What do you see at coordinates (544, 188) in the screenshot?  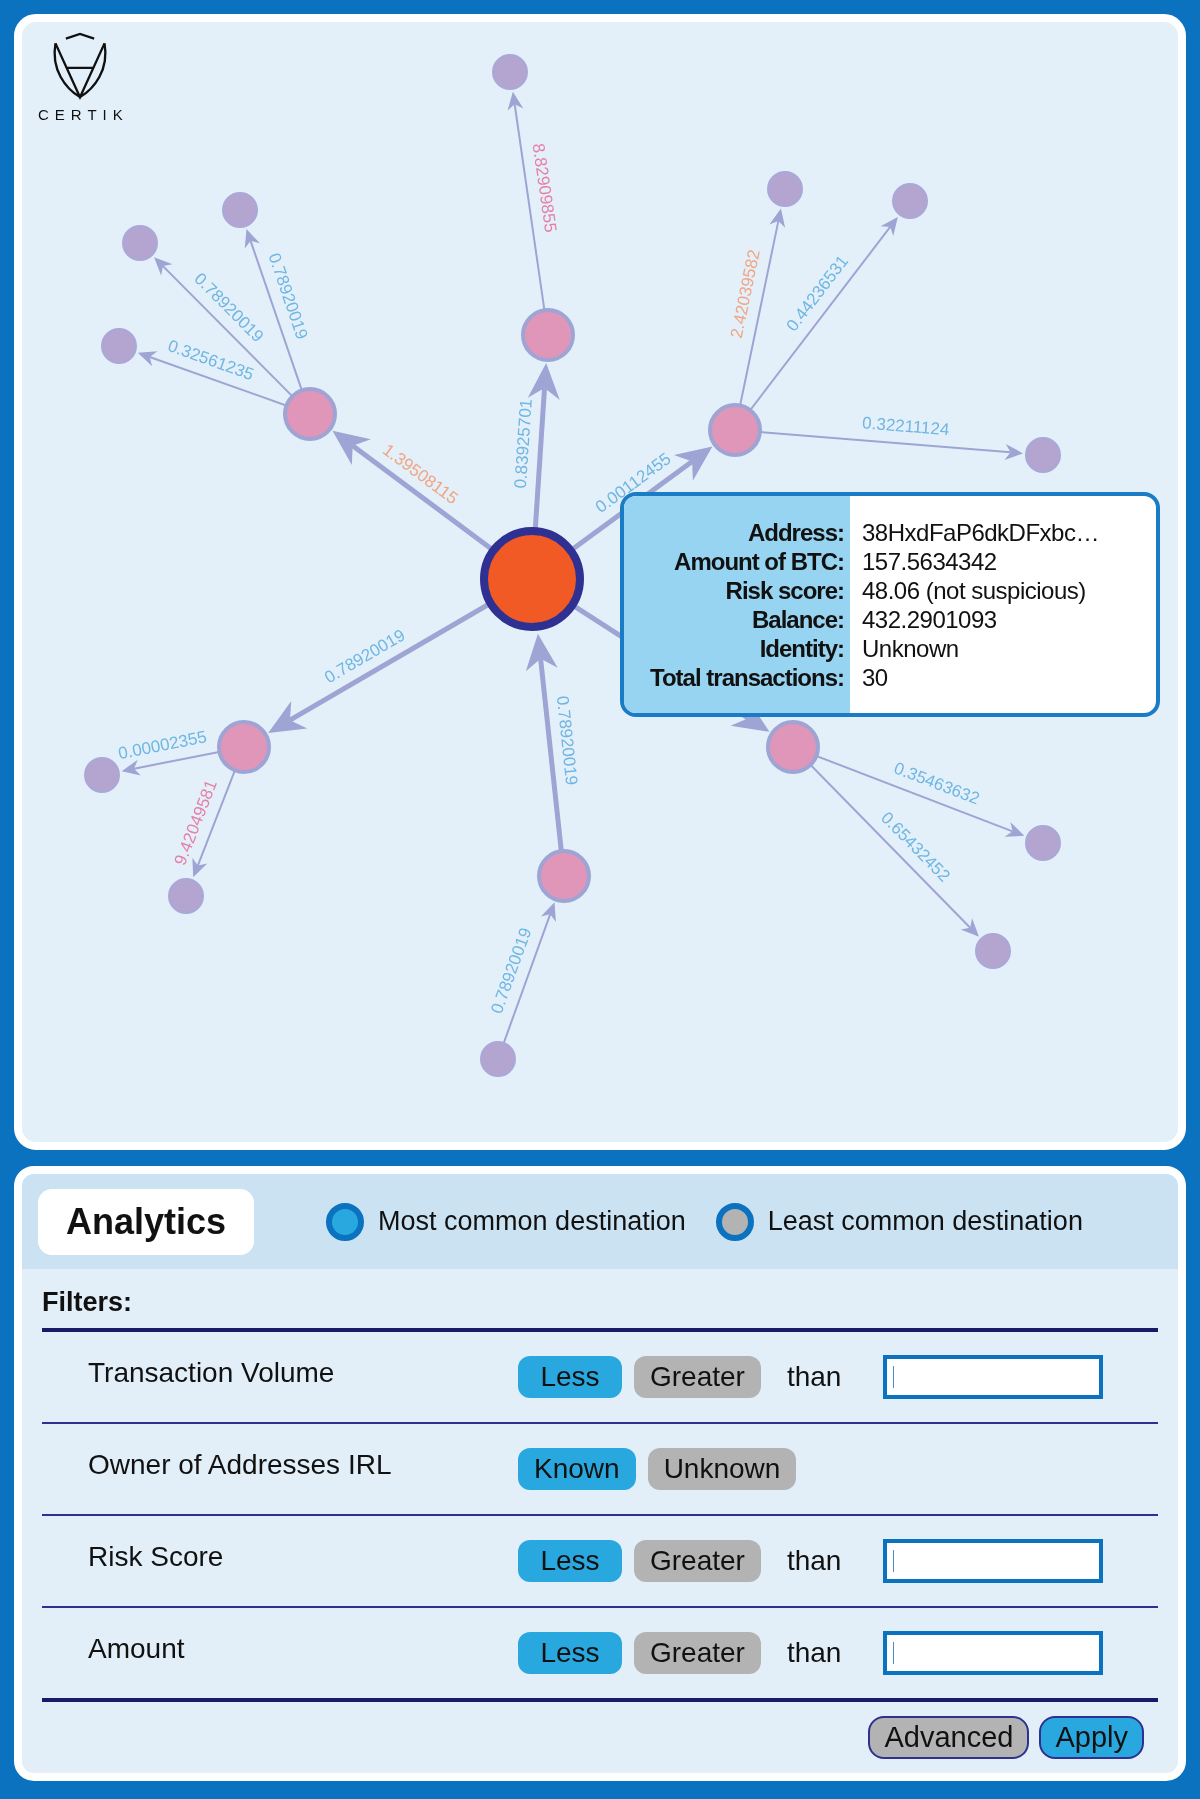 I see `edge-label: 8.82909855` at bounding box center [544, 188].